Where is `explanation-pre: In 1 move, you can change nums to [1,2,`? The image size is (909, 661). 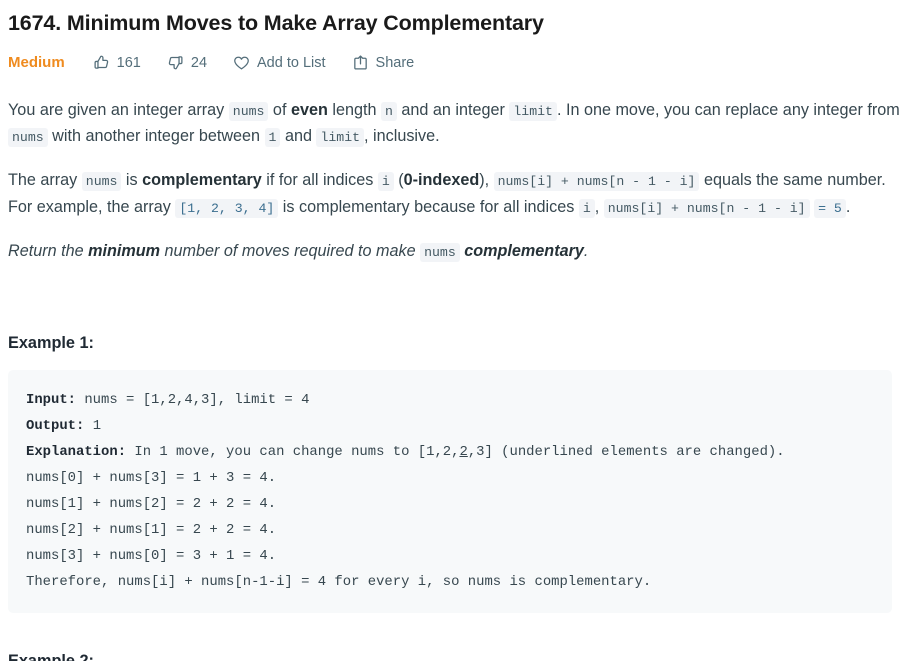 explanation-pre: In 1 move, you can change nums to [1,2, is located at coordinates (293, 452).